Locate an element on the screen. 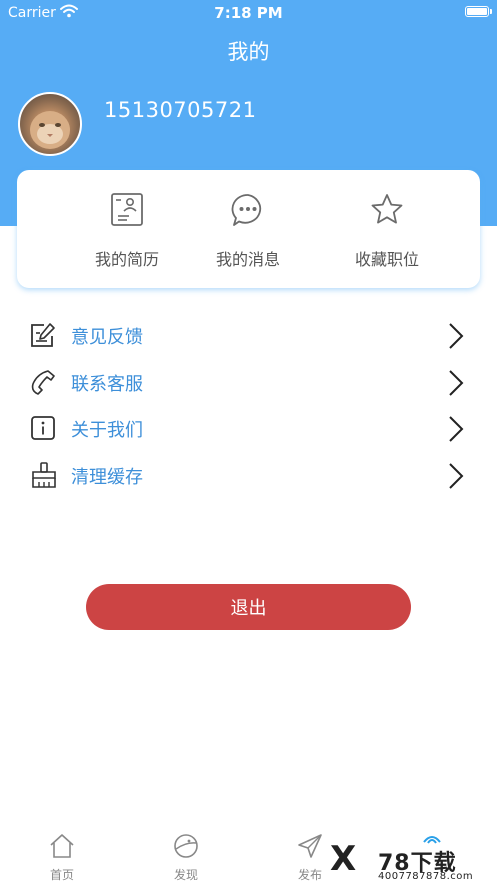 The width and height of the screenshot is (497, 883). tab-home: 首页 is located at coordinates (62, 857).